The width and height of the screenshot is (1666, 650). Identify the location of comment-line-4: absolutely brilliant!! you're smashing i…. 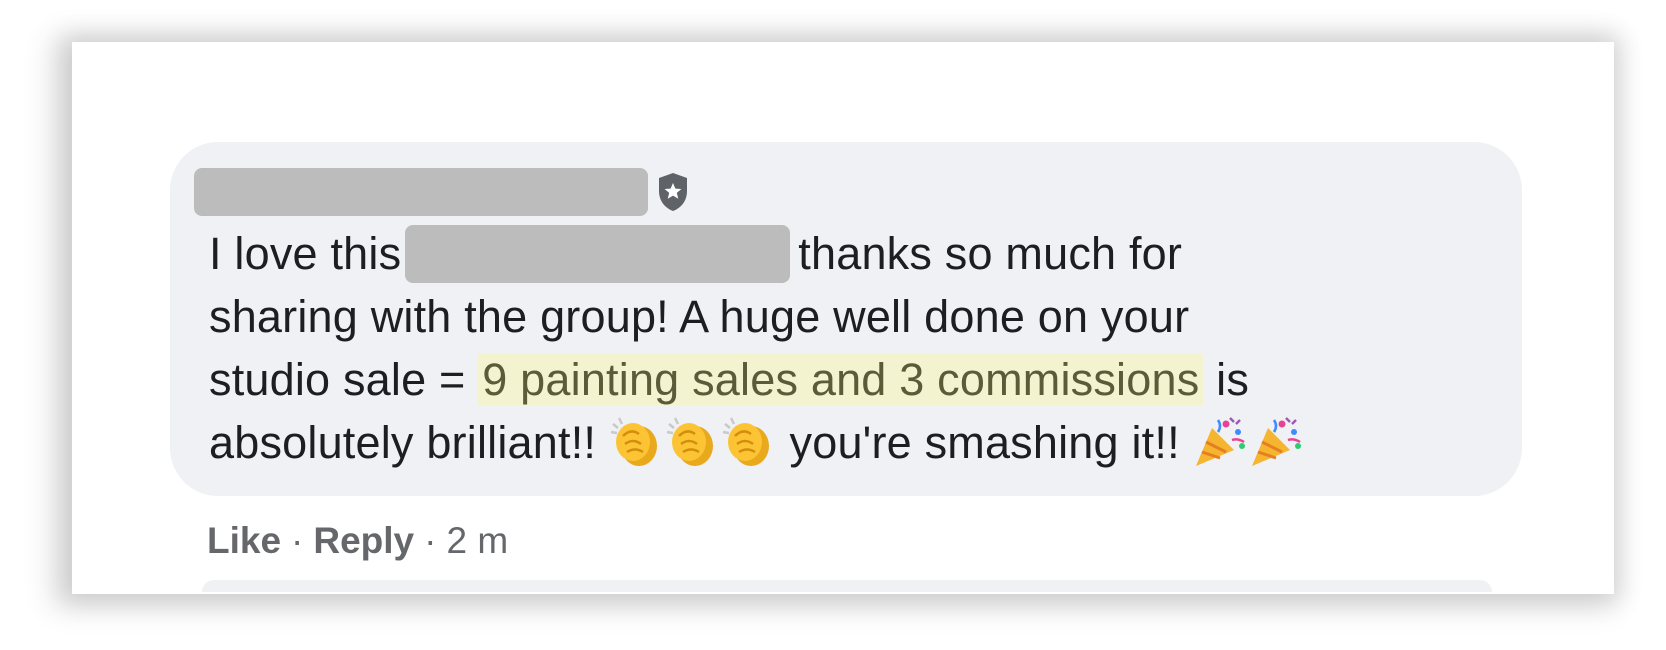
(859, 442).